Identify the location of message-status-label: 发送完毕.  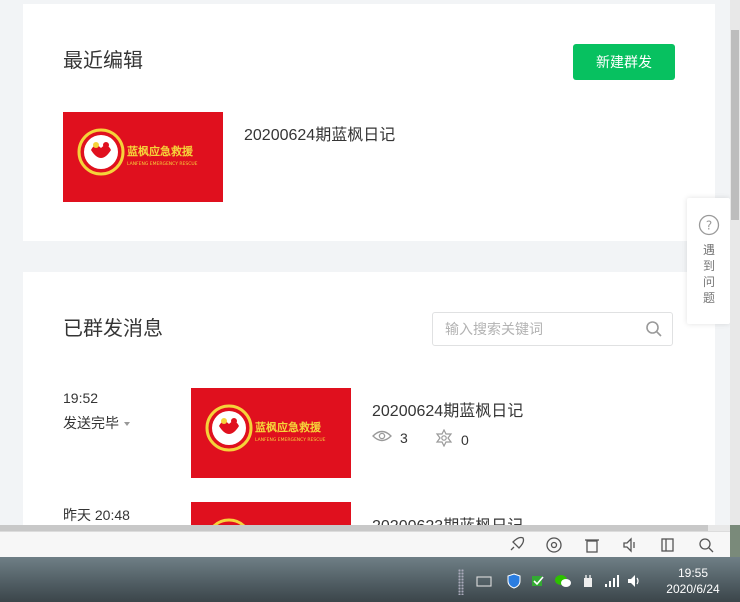
(91, 423).